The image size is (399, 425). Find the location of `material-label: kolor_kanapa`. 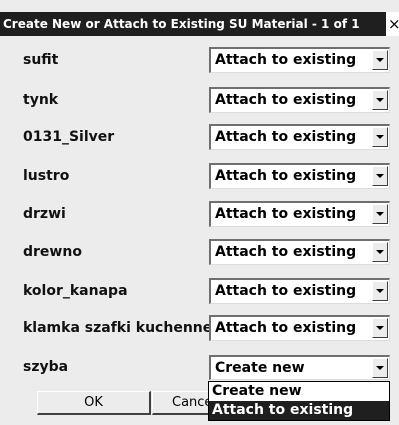

material-label: kolor_kanapa is located at coordinates (75, 291).